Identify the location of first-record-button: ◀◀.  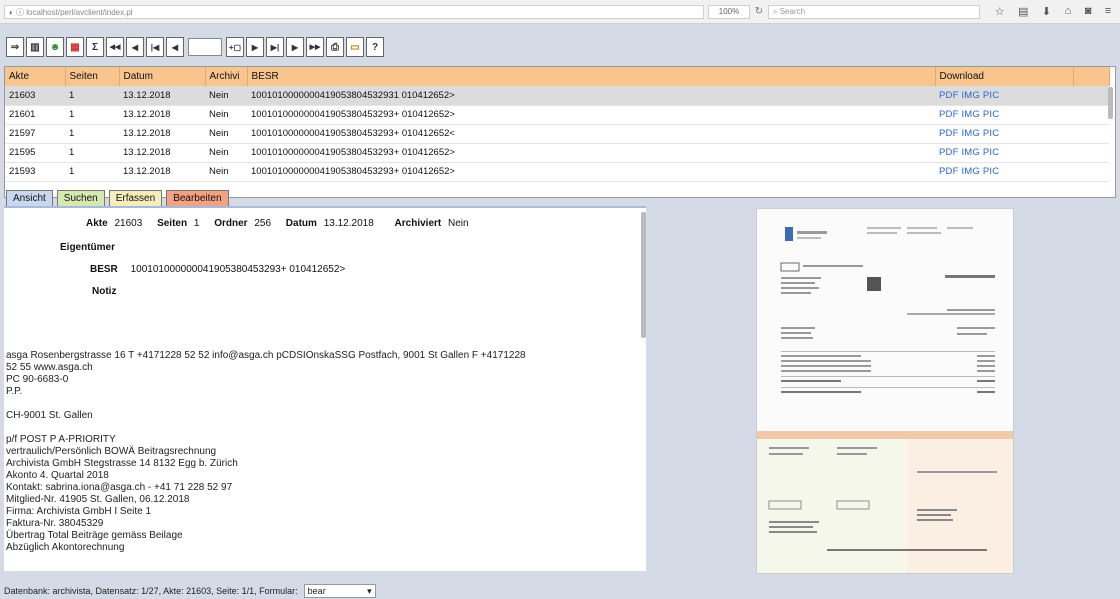
(115, 47).